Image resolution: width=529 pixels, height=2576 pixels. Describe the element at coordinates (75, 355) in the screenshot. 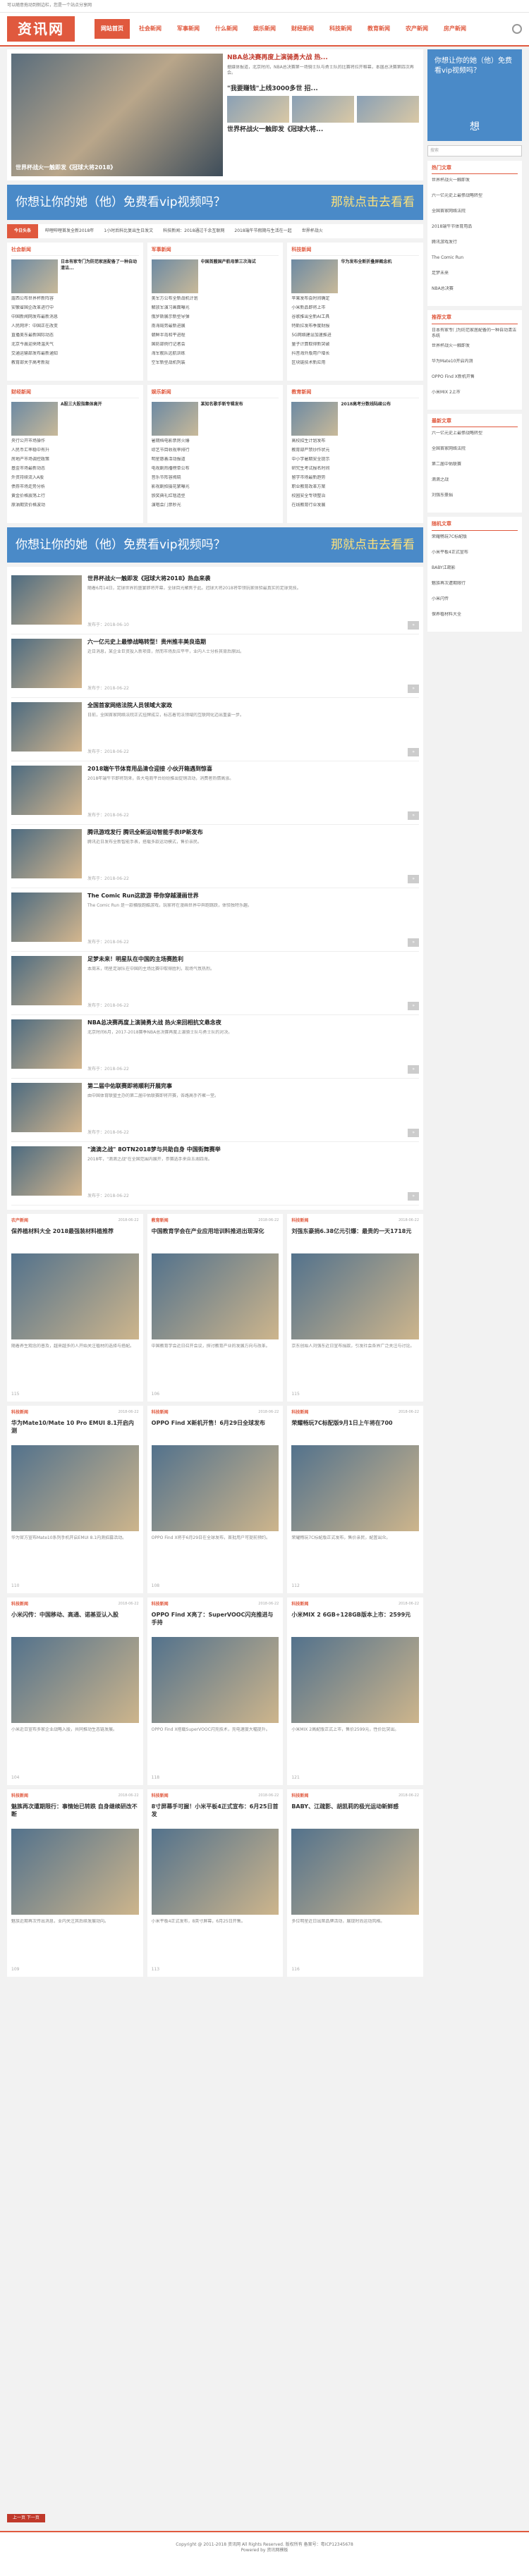

I see `list-item: 交通运输部发布最新通知` at that location.